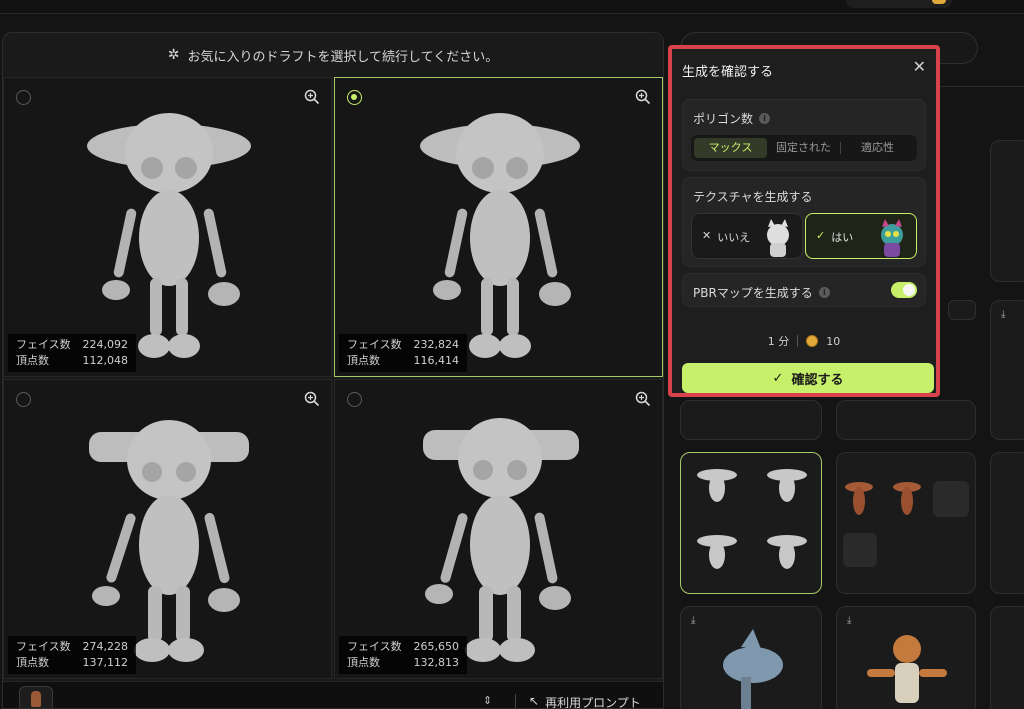  Describe the element at coordinates (877, 148) in the screenshot. I see `option-adaptive: 適応性` at that location.